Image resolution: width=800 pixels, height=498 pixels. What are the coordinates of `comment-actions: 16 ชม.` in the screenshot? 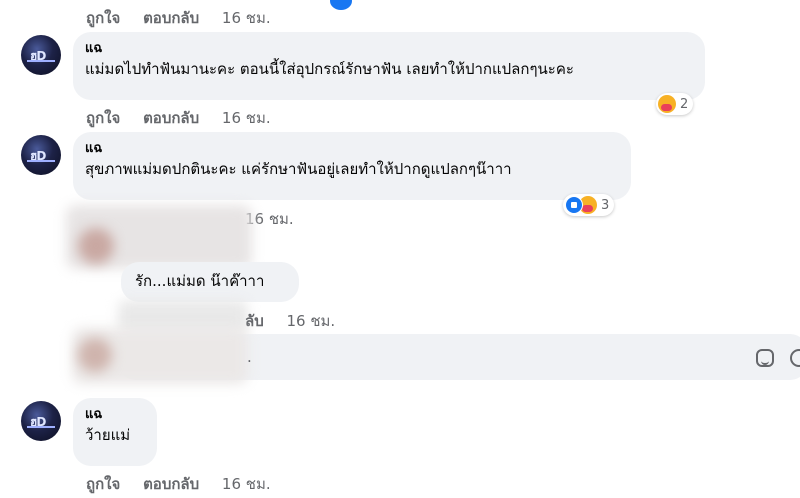 It's located at (269, 219).